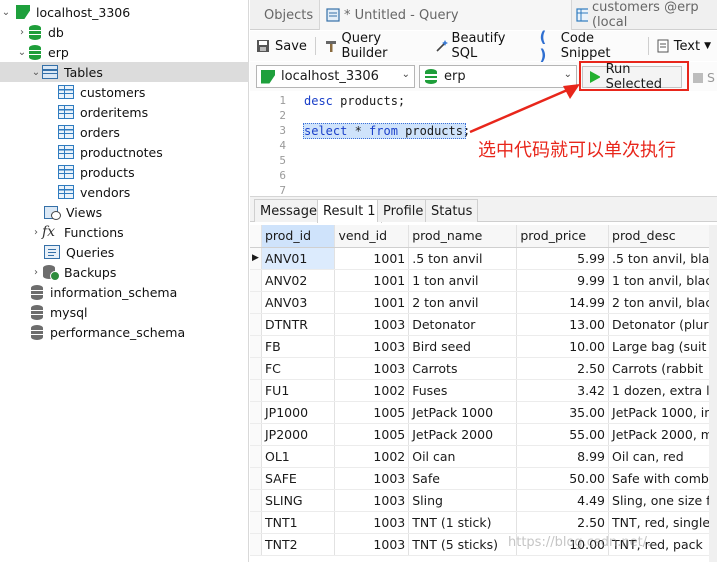 Image resolution: width=717 pixels, height=562 pixels. I want to click on table-row: FU1 1002 Fuses 3.42 1 dozen, extra l, so click(483, 390).